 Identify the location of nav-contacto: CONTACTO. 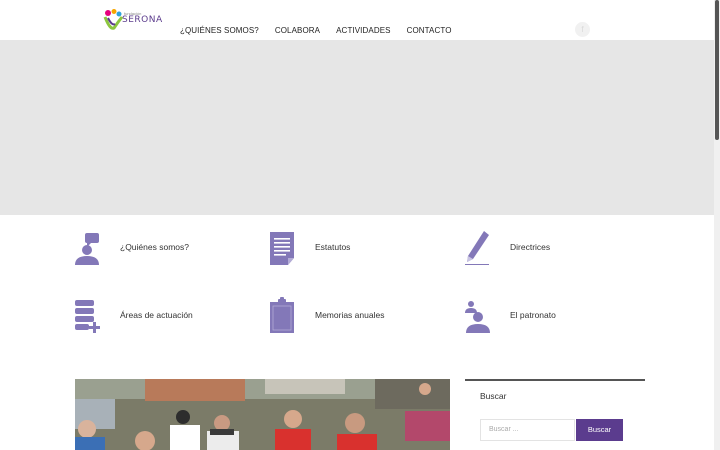
(429, 30).